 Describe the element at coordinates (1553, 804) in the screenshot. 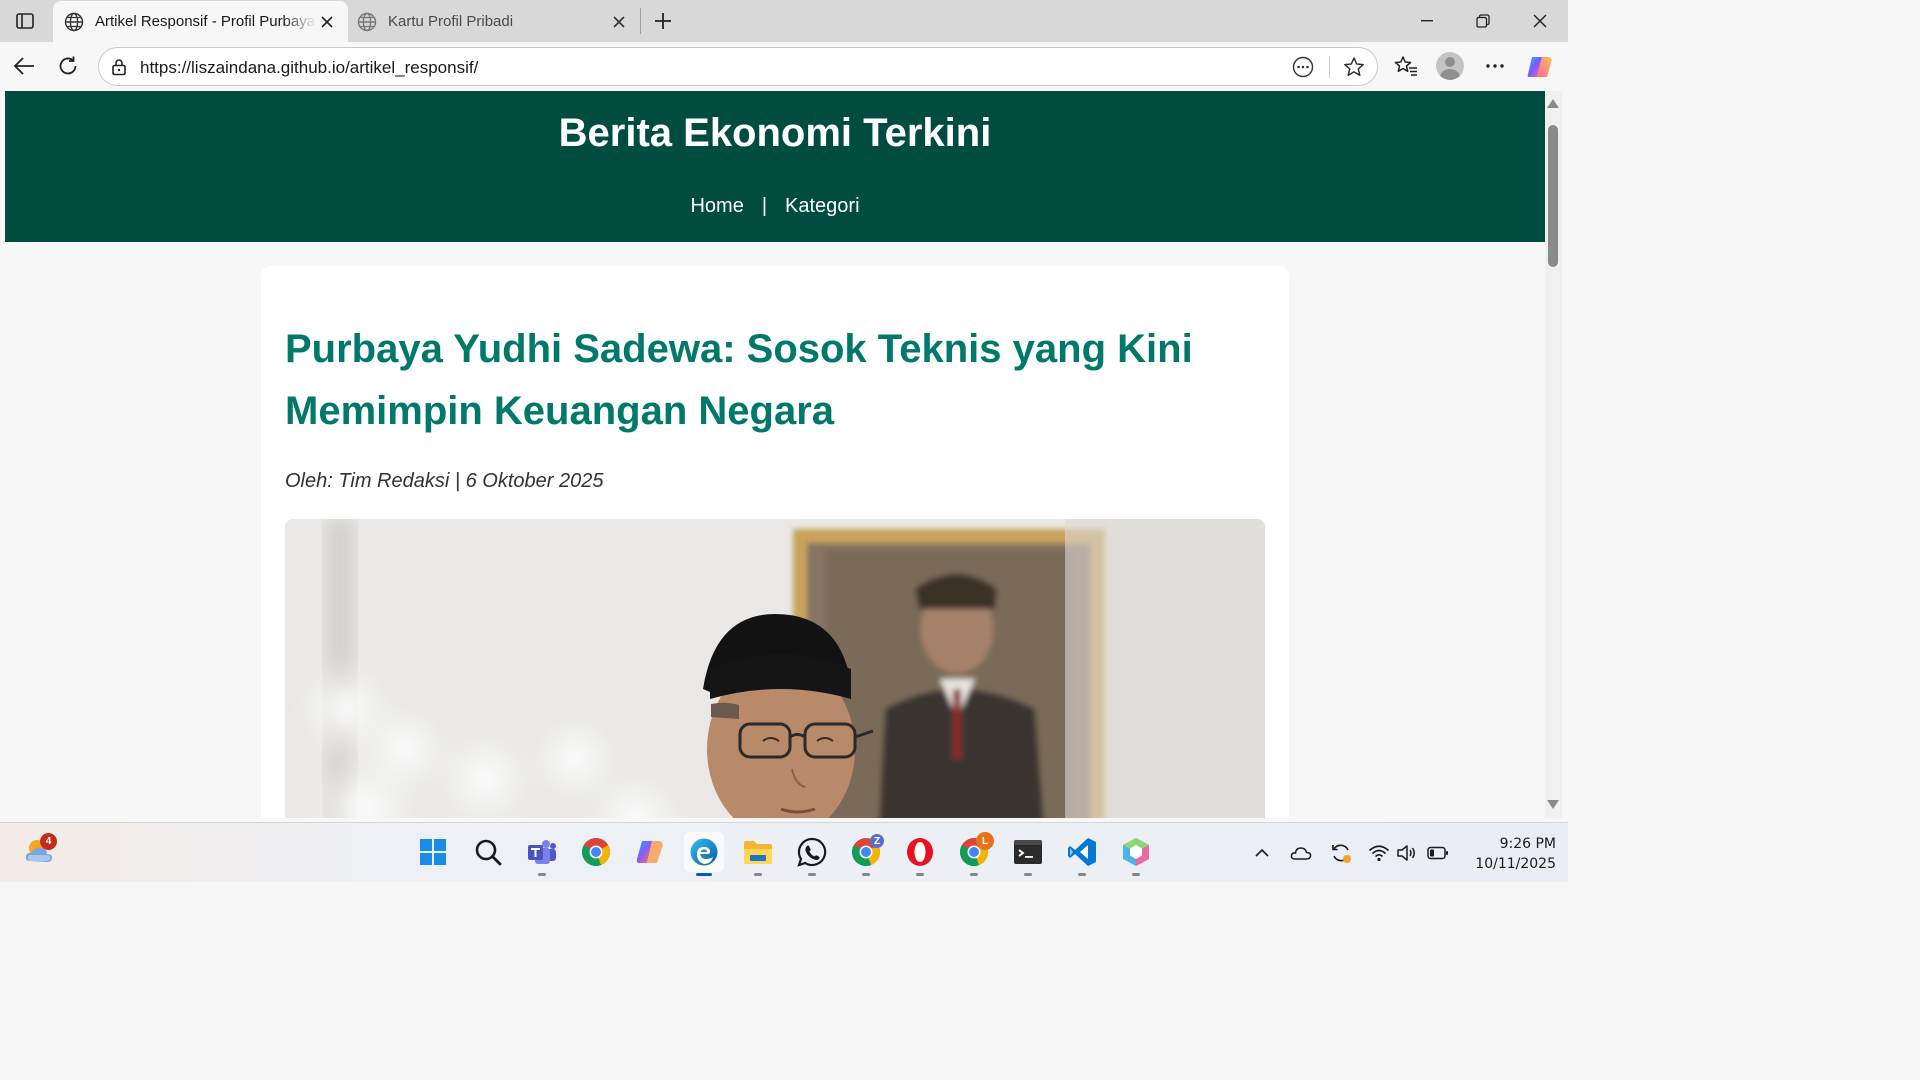

I see `scroll-down-arrow-icon` at that location.